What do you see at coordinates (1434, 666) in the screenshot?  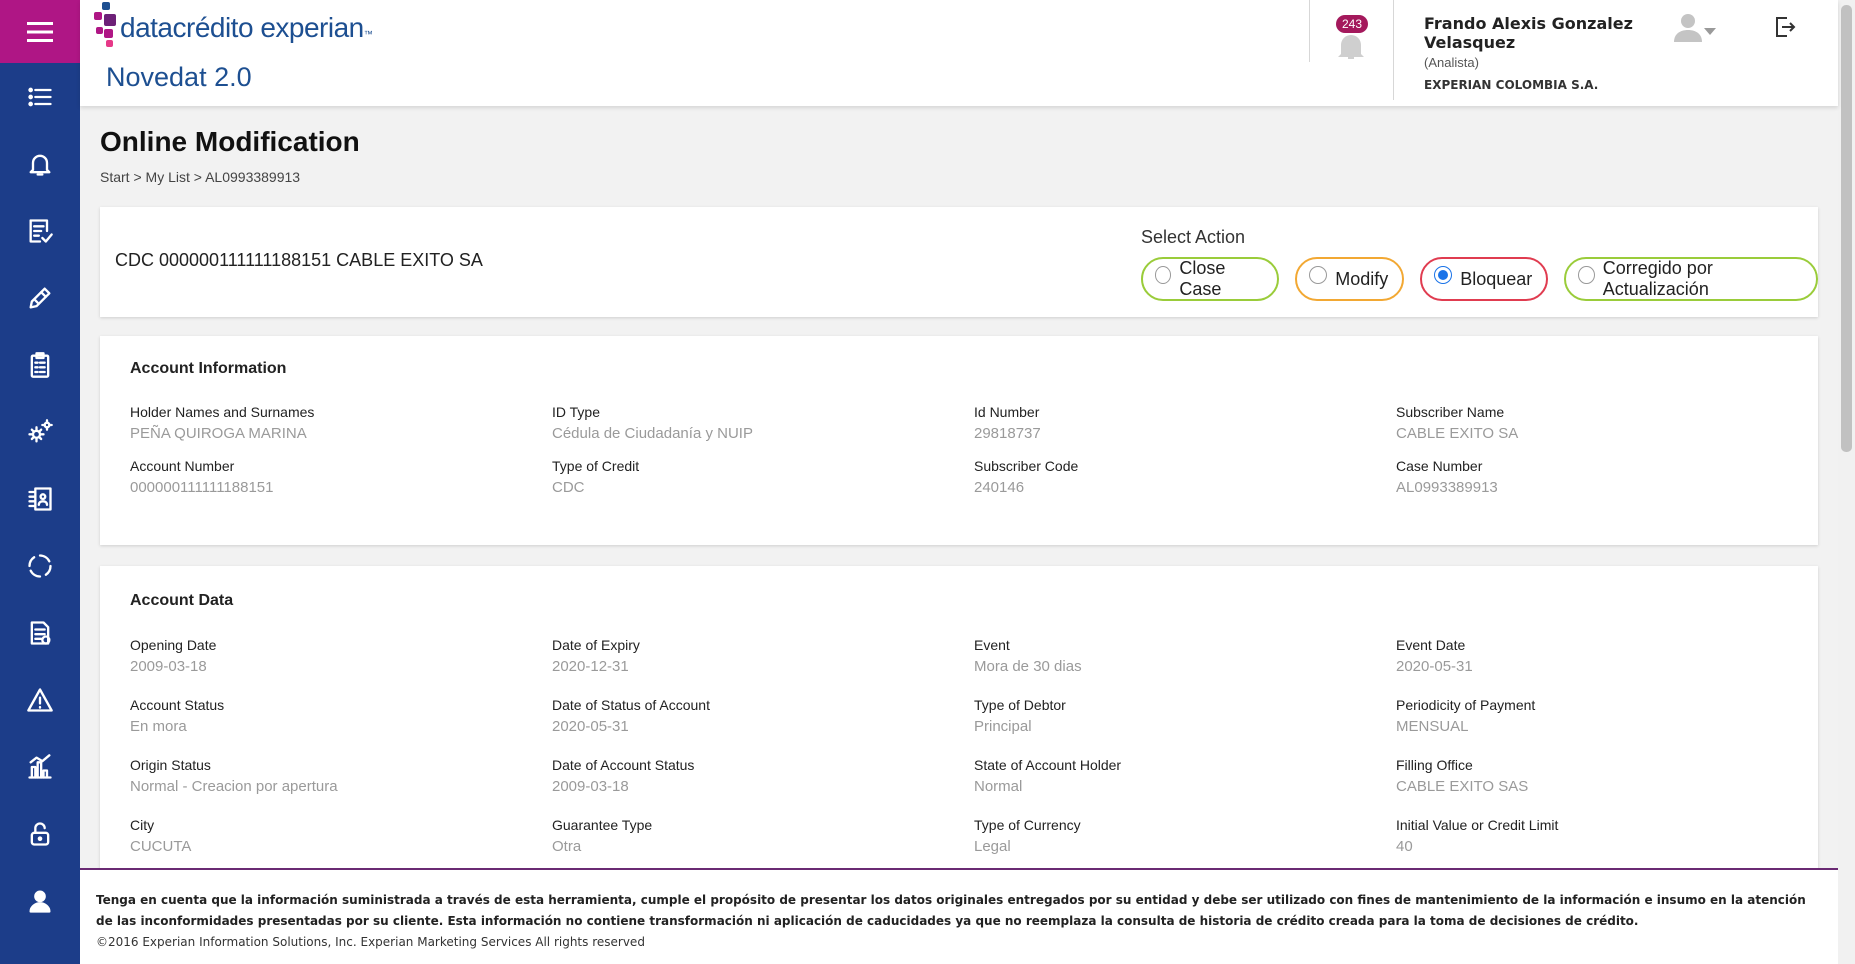 I see `field-value: 2020-05-31` at bounding box center [1434, 666].